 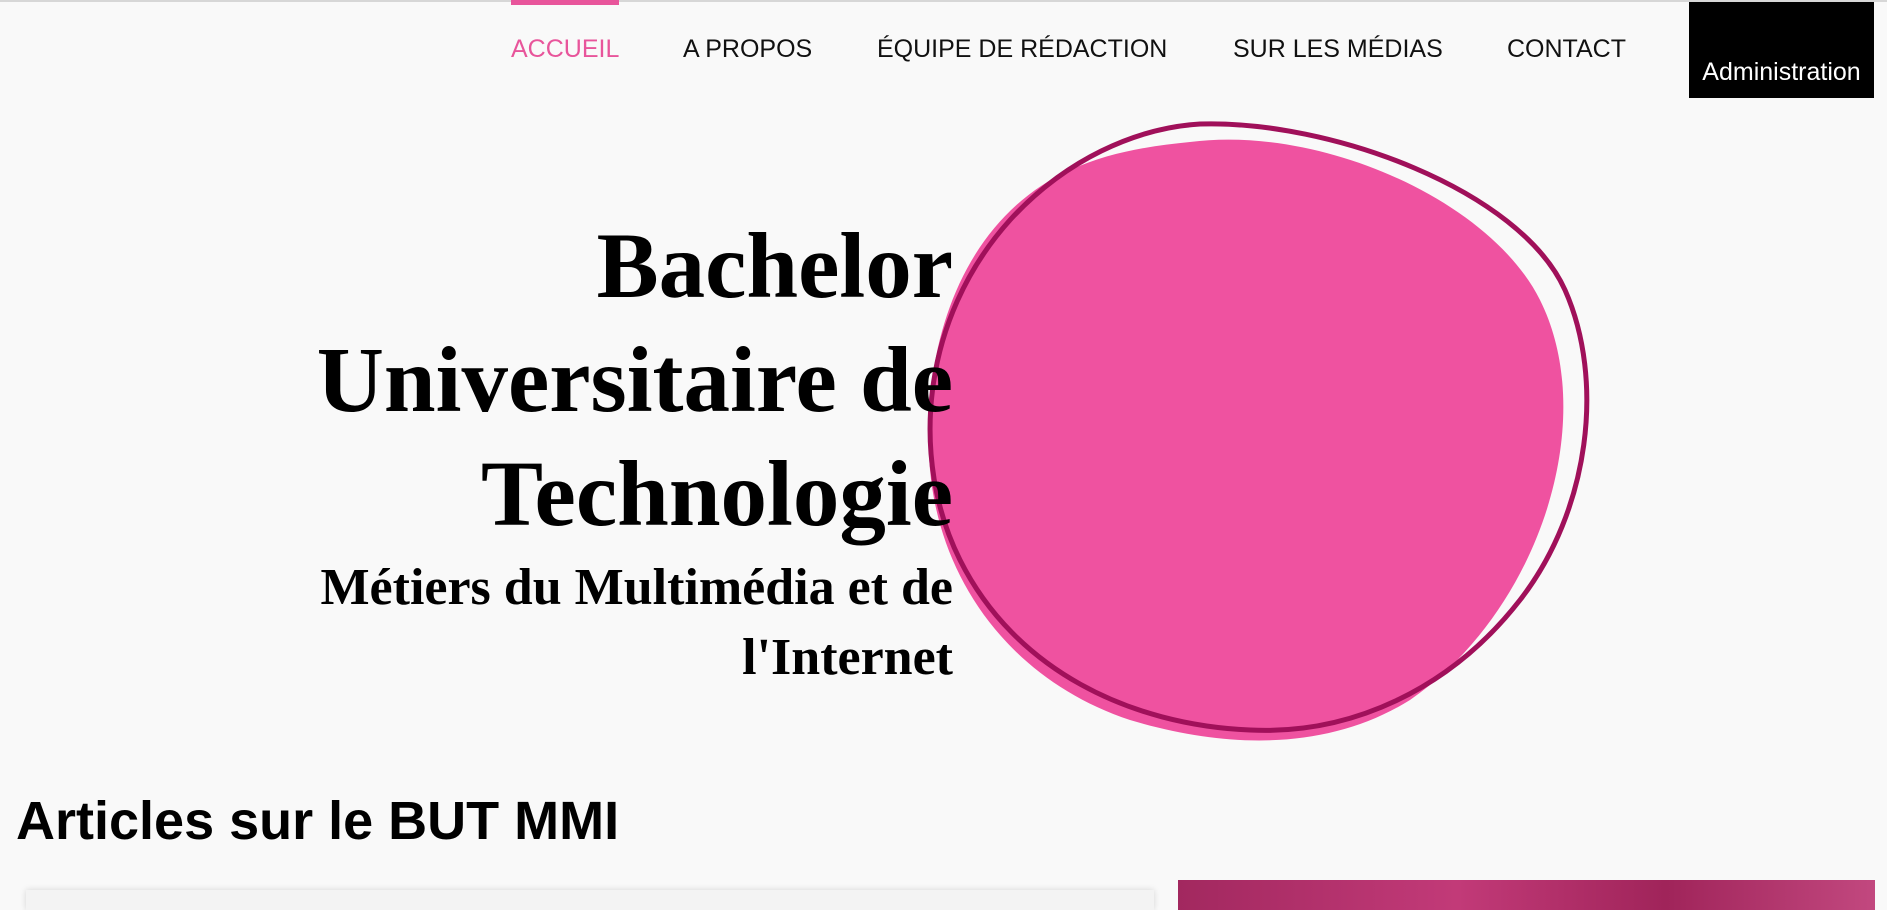 I want to click on nav-item-sur-les-medias: SUR LES MÉDIAS, so click(x=1338, y=49).